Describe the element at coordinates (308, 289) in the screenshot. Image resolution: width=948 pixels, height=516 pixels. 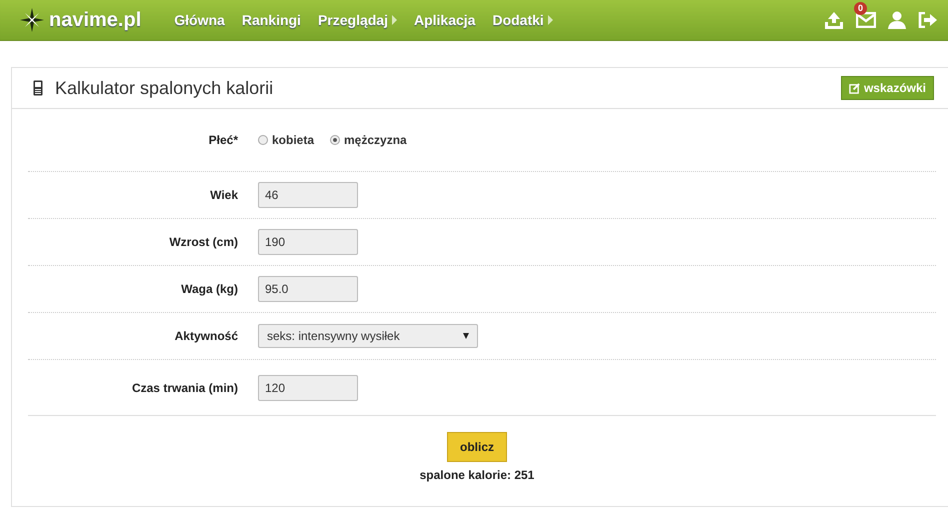
I see `input-field: 95.0` at that location.